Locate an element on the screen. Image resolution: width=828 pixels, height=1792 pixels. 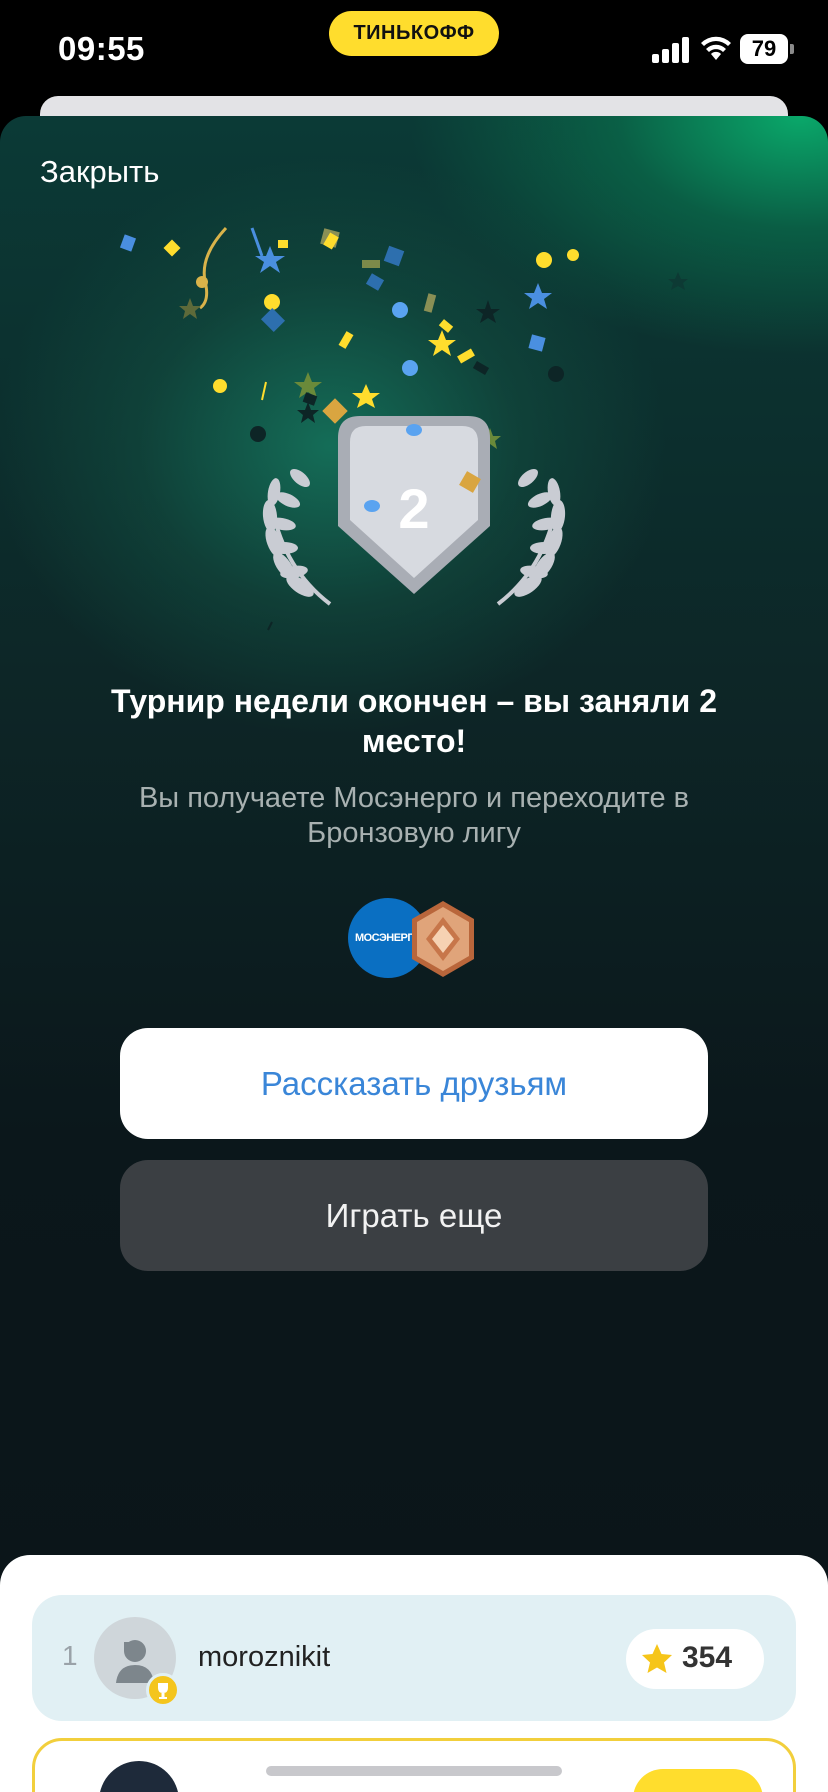
signal-icon is located at coordinates (670, 50).